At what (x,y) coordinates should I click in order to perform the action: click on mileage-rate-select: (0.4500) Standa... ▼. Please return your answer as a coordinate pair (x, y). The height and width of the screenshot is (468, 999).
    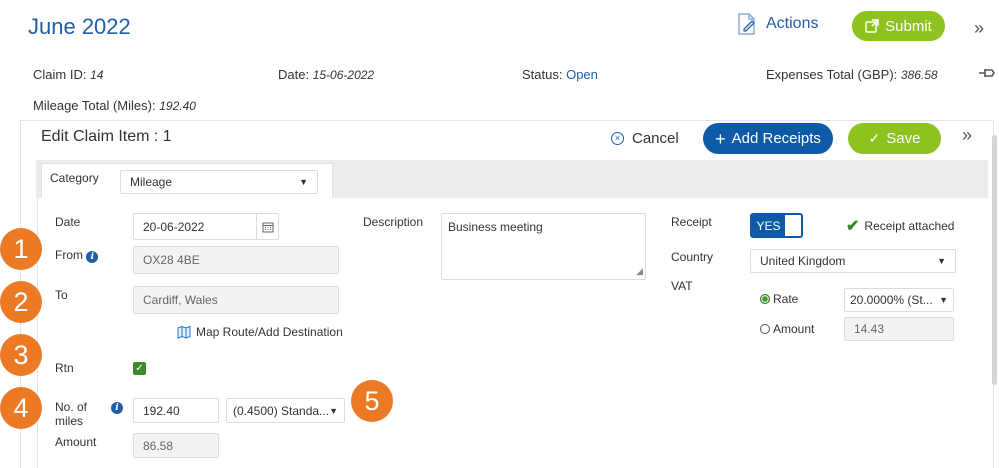
    Looking at the image, I should click on (285, 410).